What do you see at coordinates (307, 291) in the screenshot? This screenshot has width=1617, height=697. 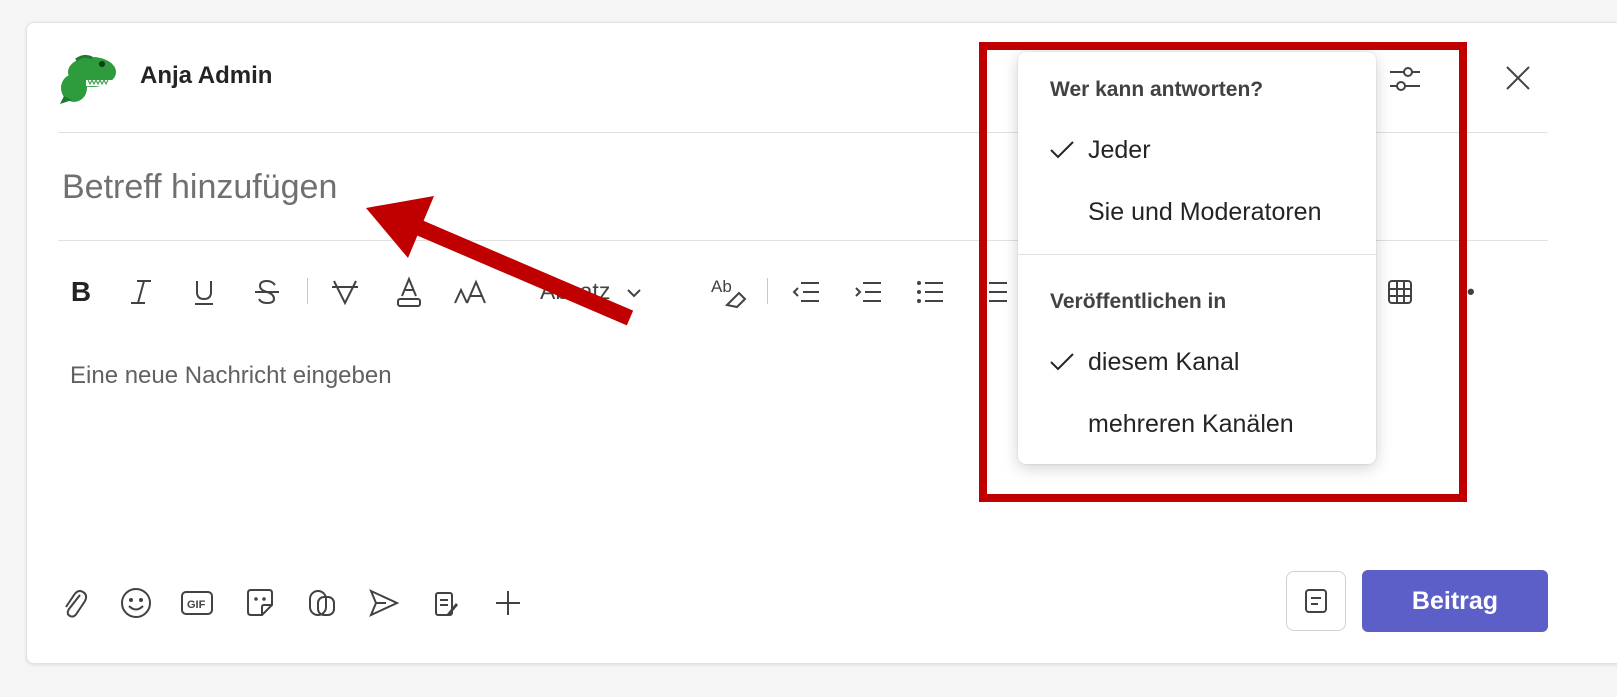 I see `toolbar-separator` at bounding box center [307, 291].